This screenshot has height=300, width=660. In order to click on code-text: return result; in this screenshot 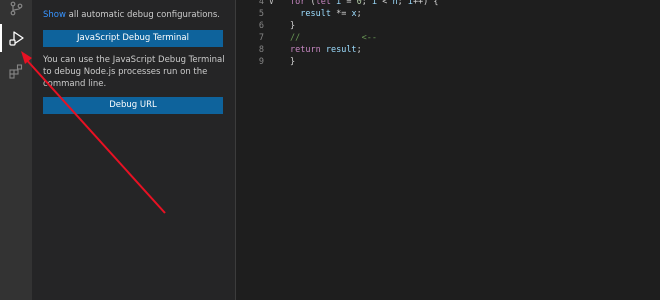, I will do `click(326, 50)`.